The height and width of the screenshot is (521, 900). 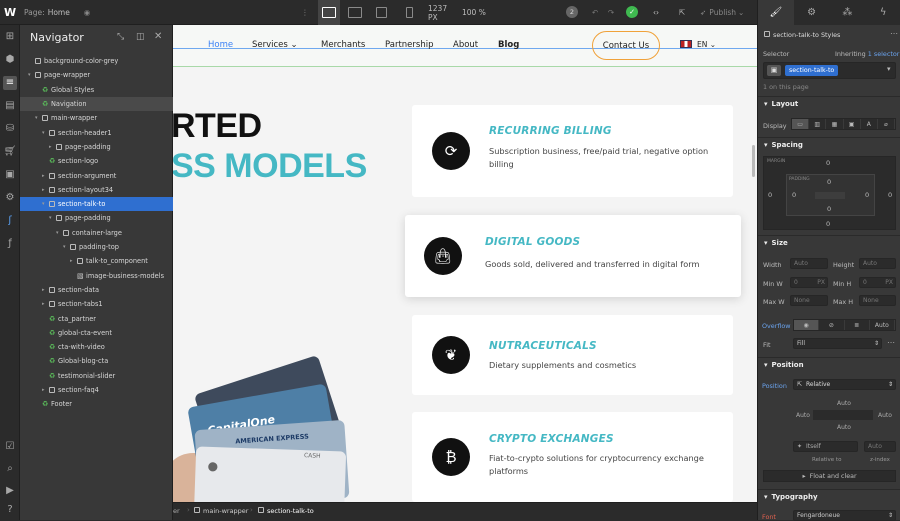 What do you see at coordinates (682, 12) in the screenshot?
I see `share-icon: ⇱` at bounding box center [682, 12].